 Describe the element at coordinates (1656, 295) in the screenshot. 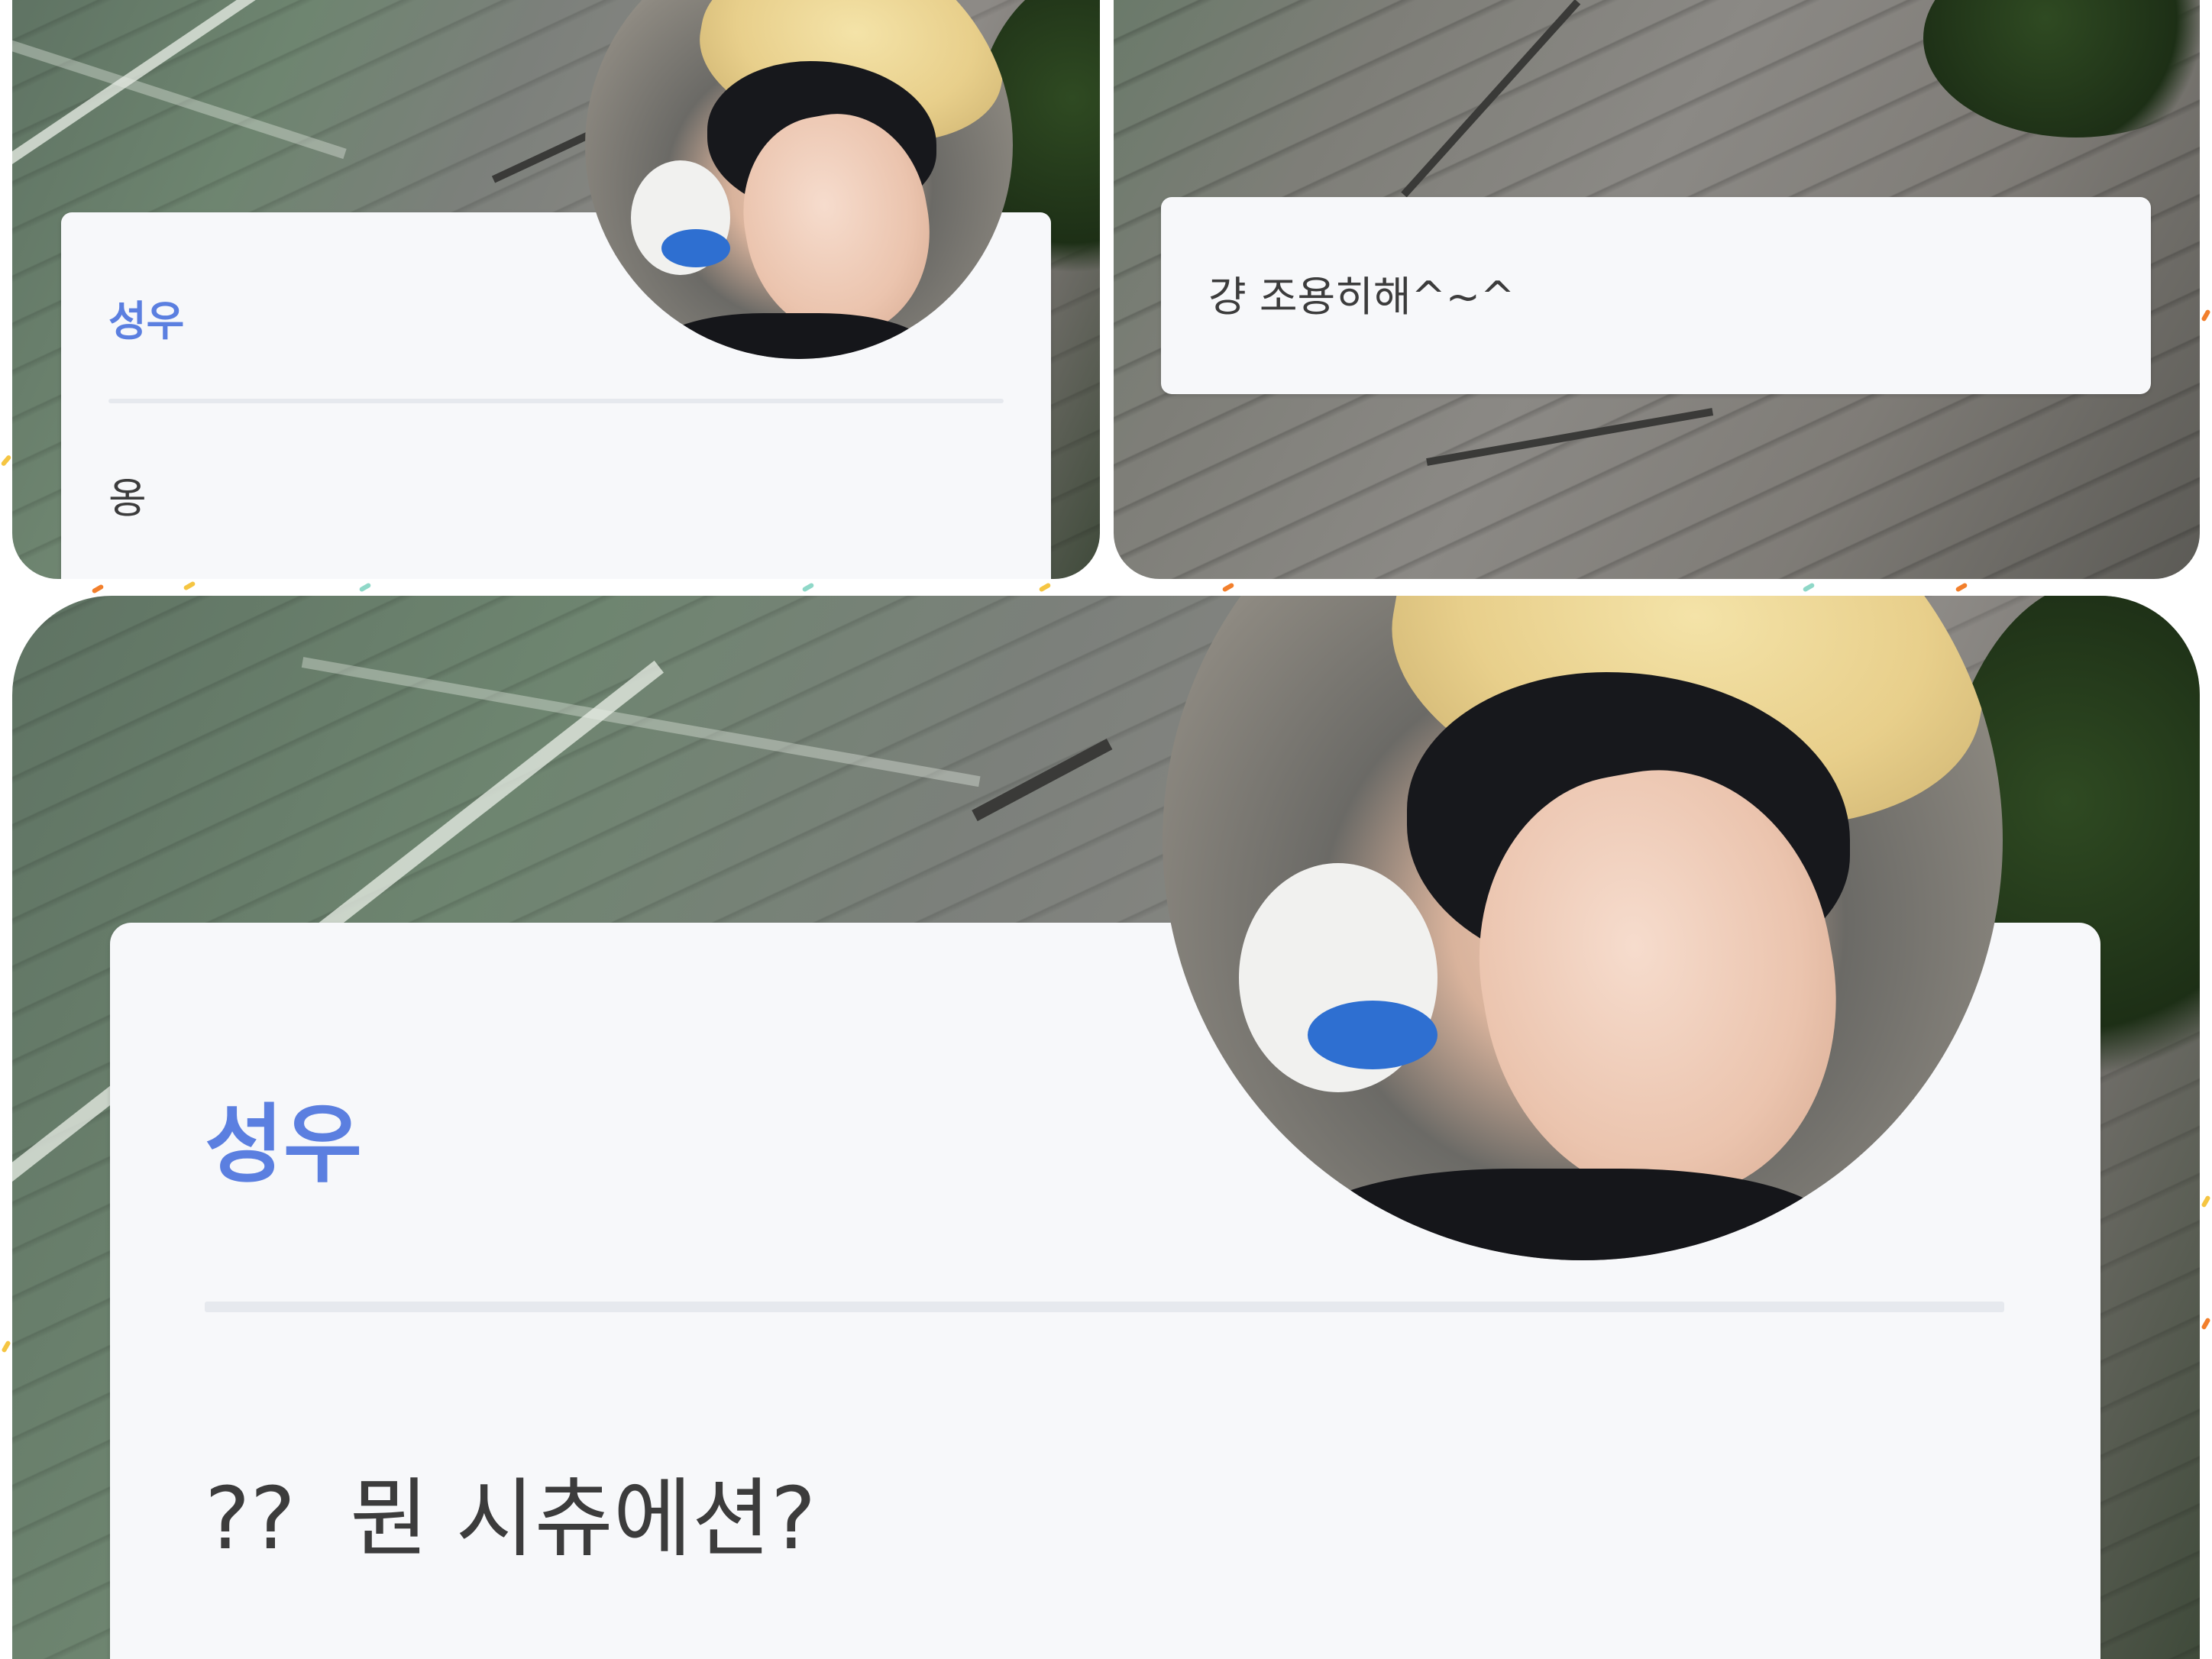

I see `message-card: 걍 조용히해^~^` at that location.